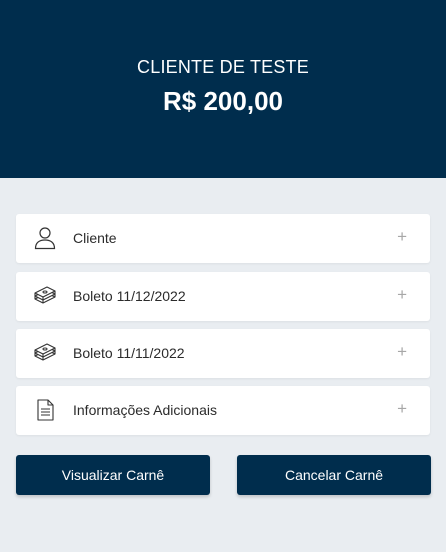  Describe the element at coordinates (145, 410) in the screenshot. I see `section-label: Informações Adicionais` at that location.